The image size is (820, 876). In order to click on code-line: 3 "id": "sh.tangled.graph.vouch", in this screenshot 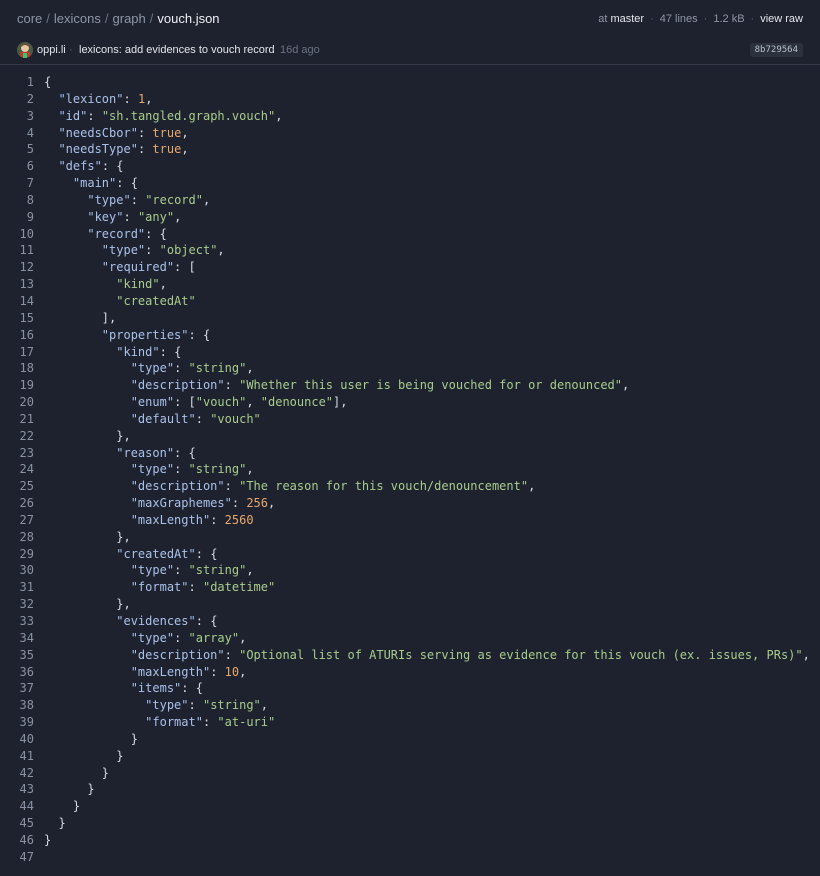, I will do `click(410, 116)`.